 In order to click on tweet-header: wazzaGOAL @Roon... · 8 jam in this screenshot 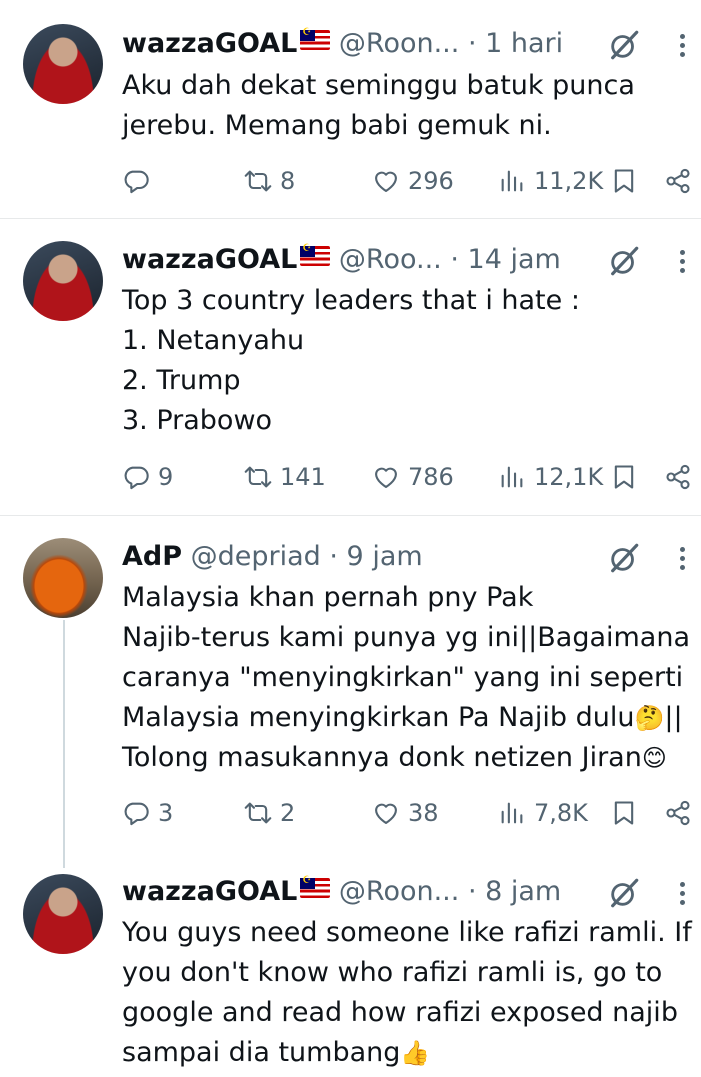, I will do `click(401, 892)`.